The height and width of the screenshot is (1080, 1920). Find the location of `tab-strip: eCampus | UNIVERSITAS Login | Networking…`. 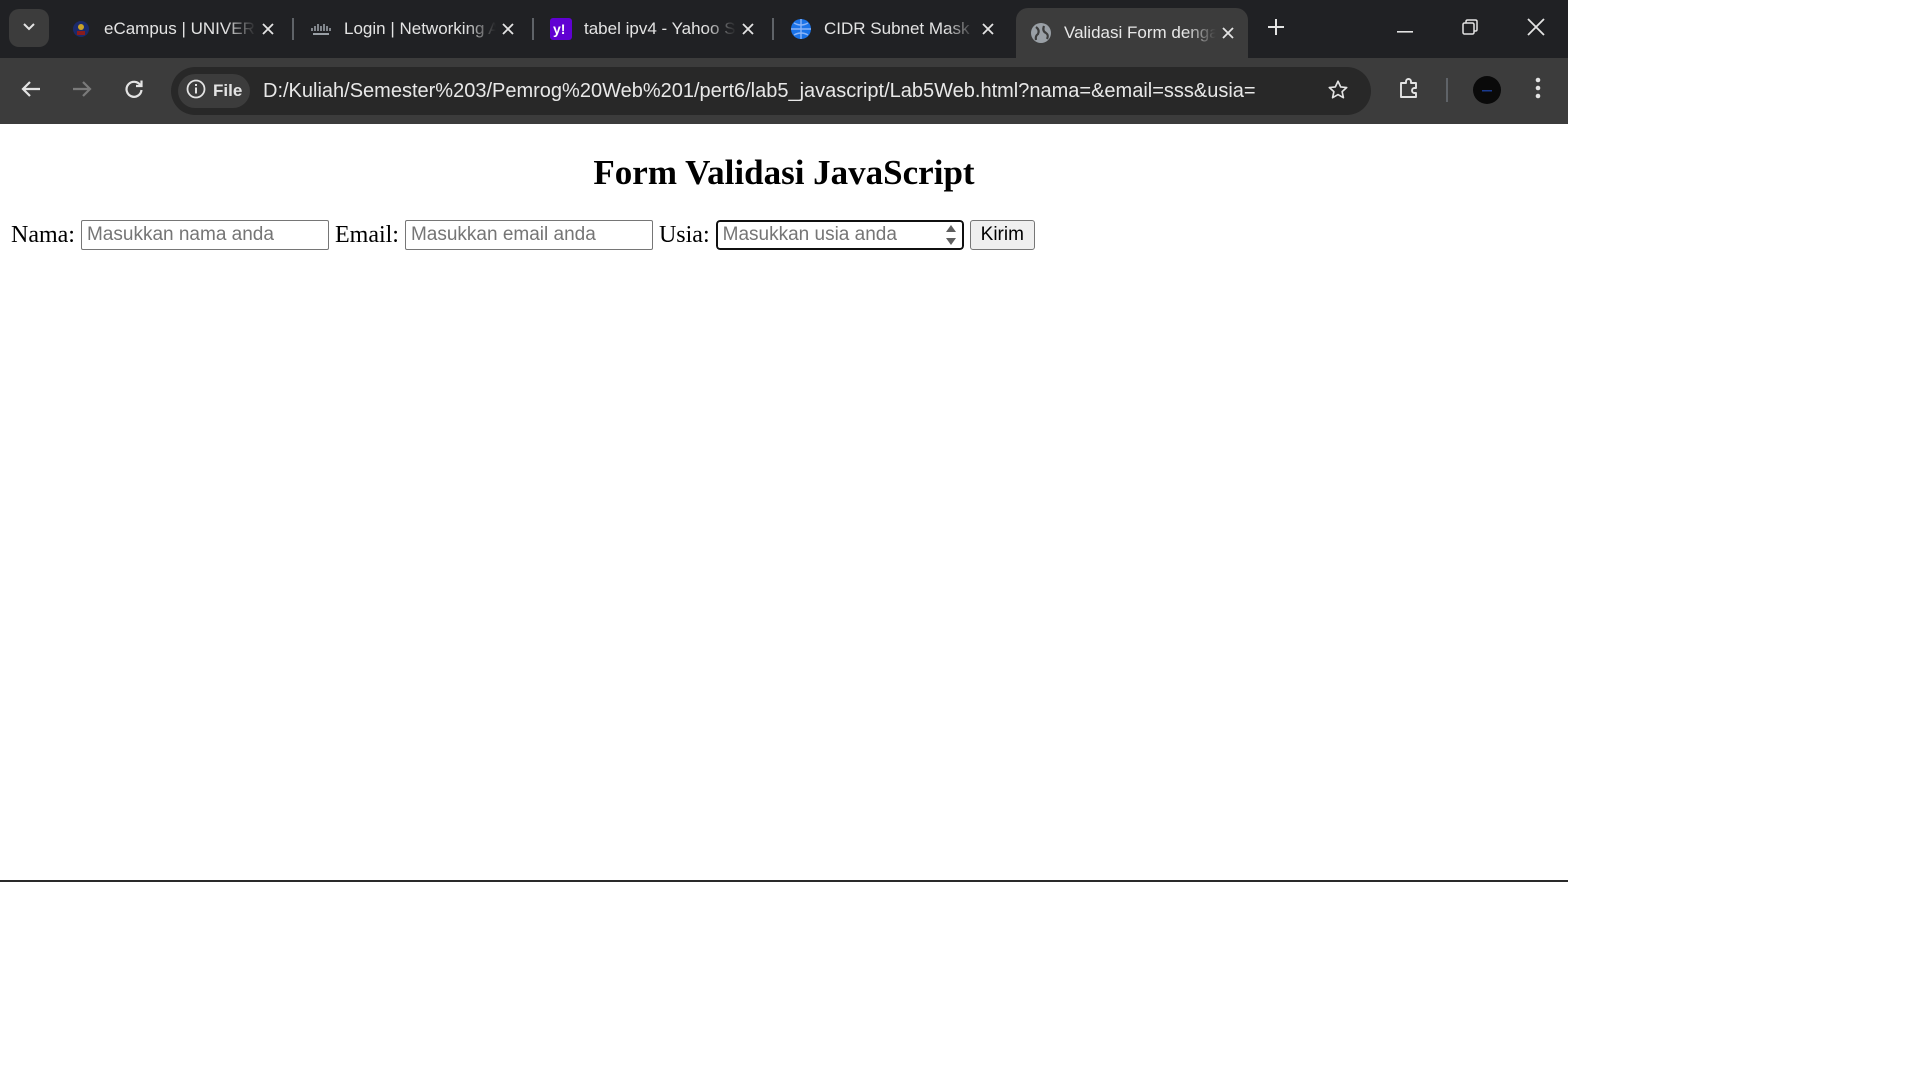

tab-strip: eCampus | UNIVERSITAS Login | Networking… is located at coordinates (784, 29).